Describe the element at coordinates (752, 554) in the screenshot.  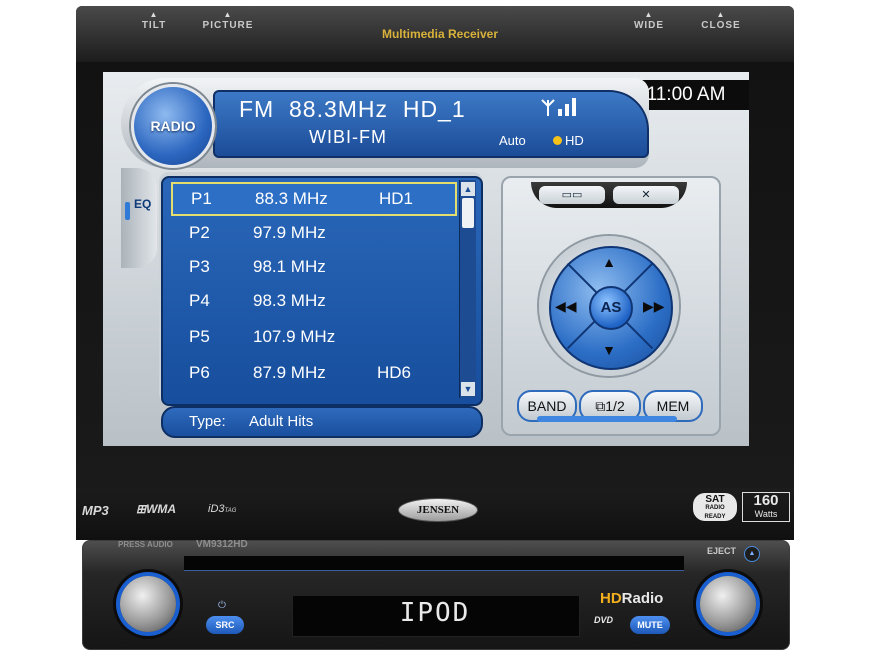
I see `eject-icon: ▲` at that location.